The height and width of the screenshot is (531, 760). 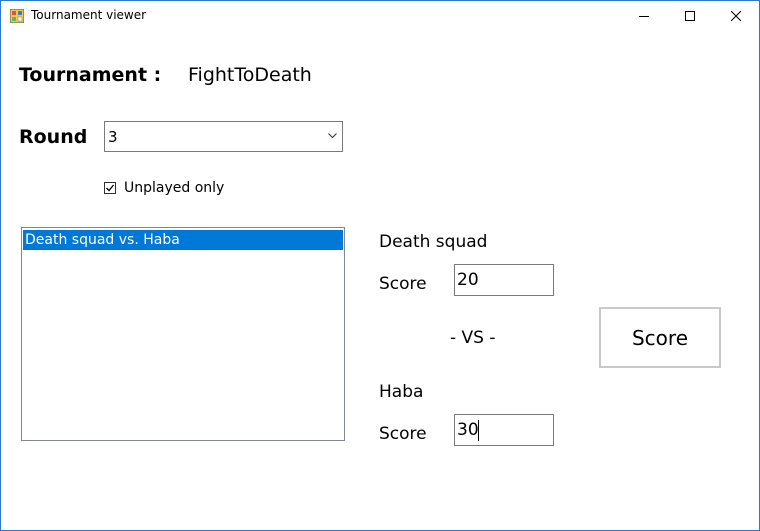 I want to click on checkmark-icon, so click(x=110, y=188).